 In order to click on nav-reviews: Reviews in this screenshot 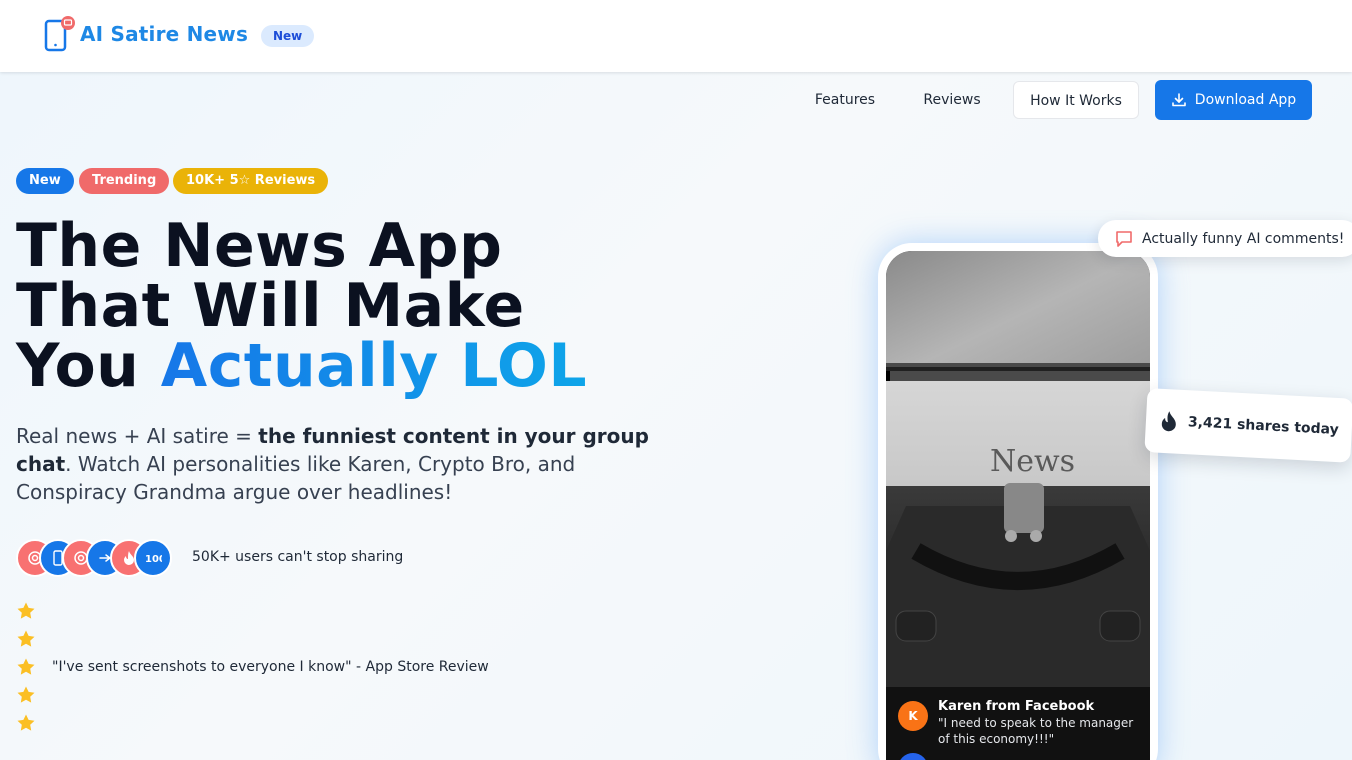, I will do `click(952, 100)`.